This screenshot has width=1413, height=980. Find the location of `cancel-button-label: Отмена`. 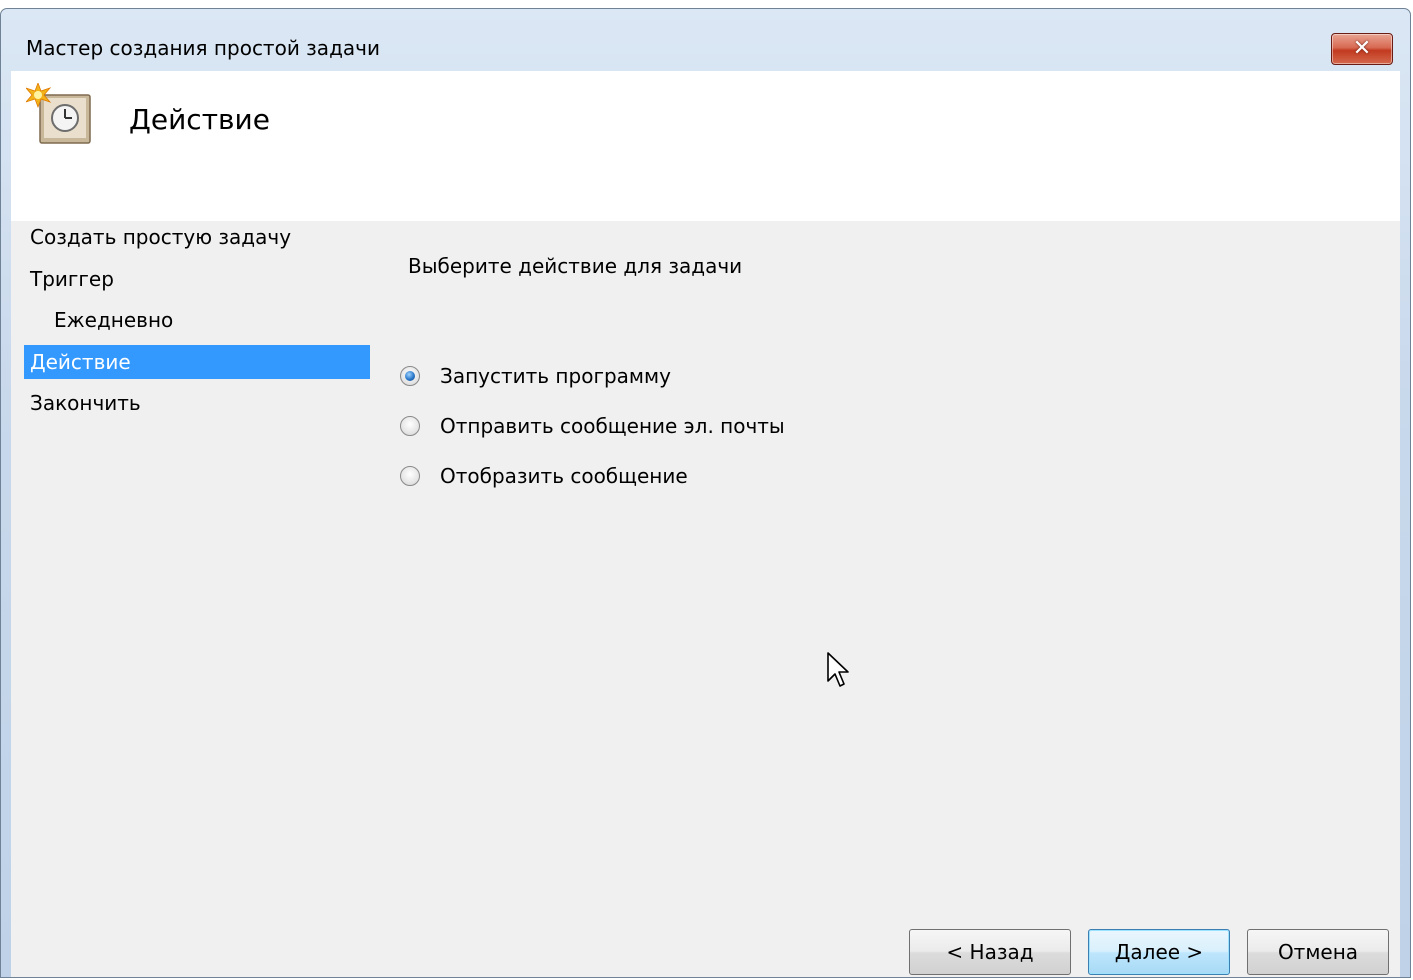

cancel-button-label: Отмена is located at coordinates (1318, 952).